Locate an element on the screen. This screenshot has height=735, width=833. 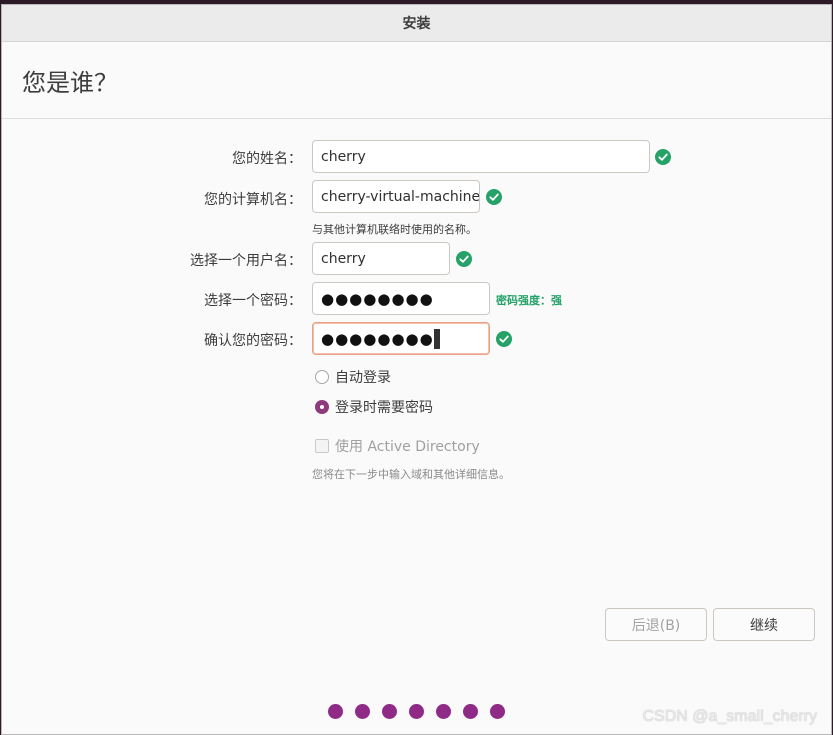
confirm-password-input: ●●●●●●●● is located at coordinates (401, 338).